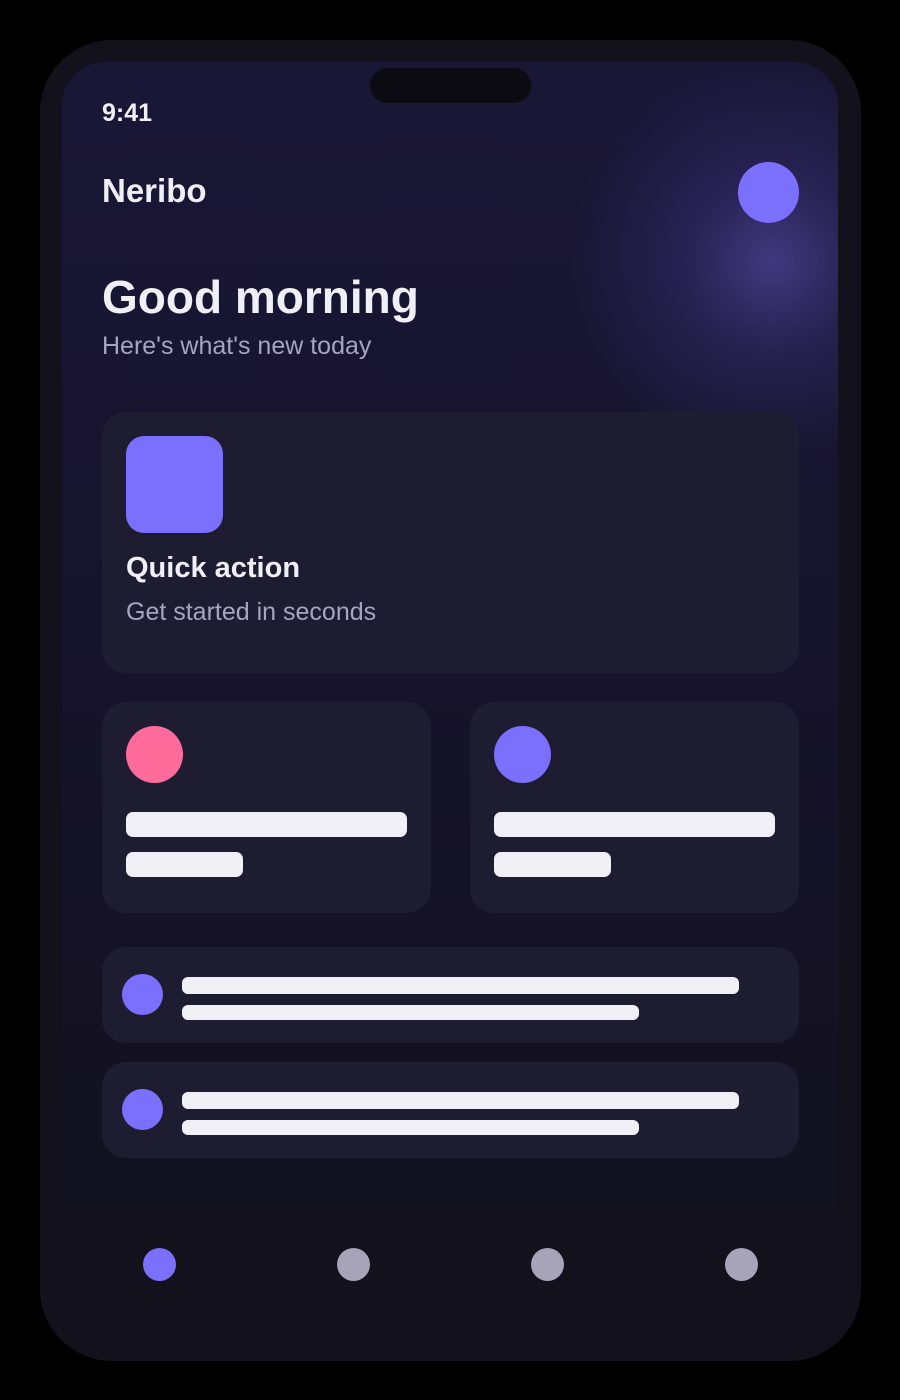  I want to click on nav-home-icon, so click(159, 1264).